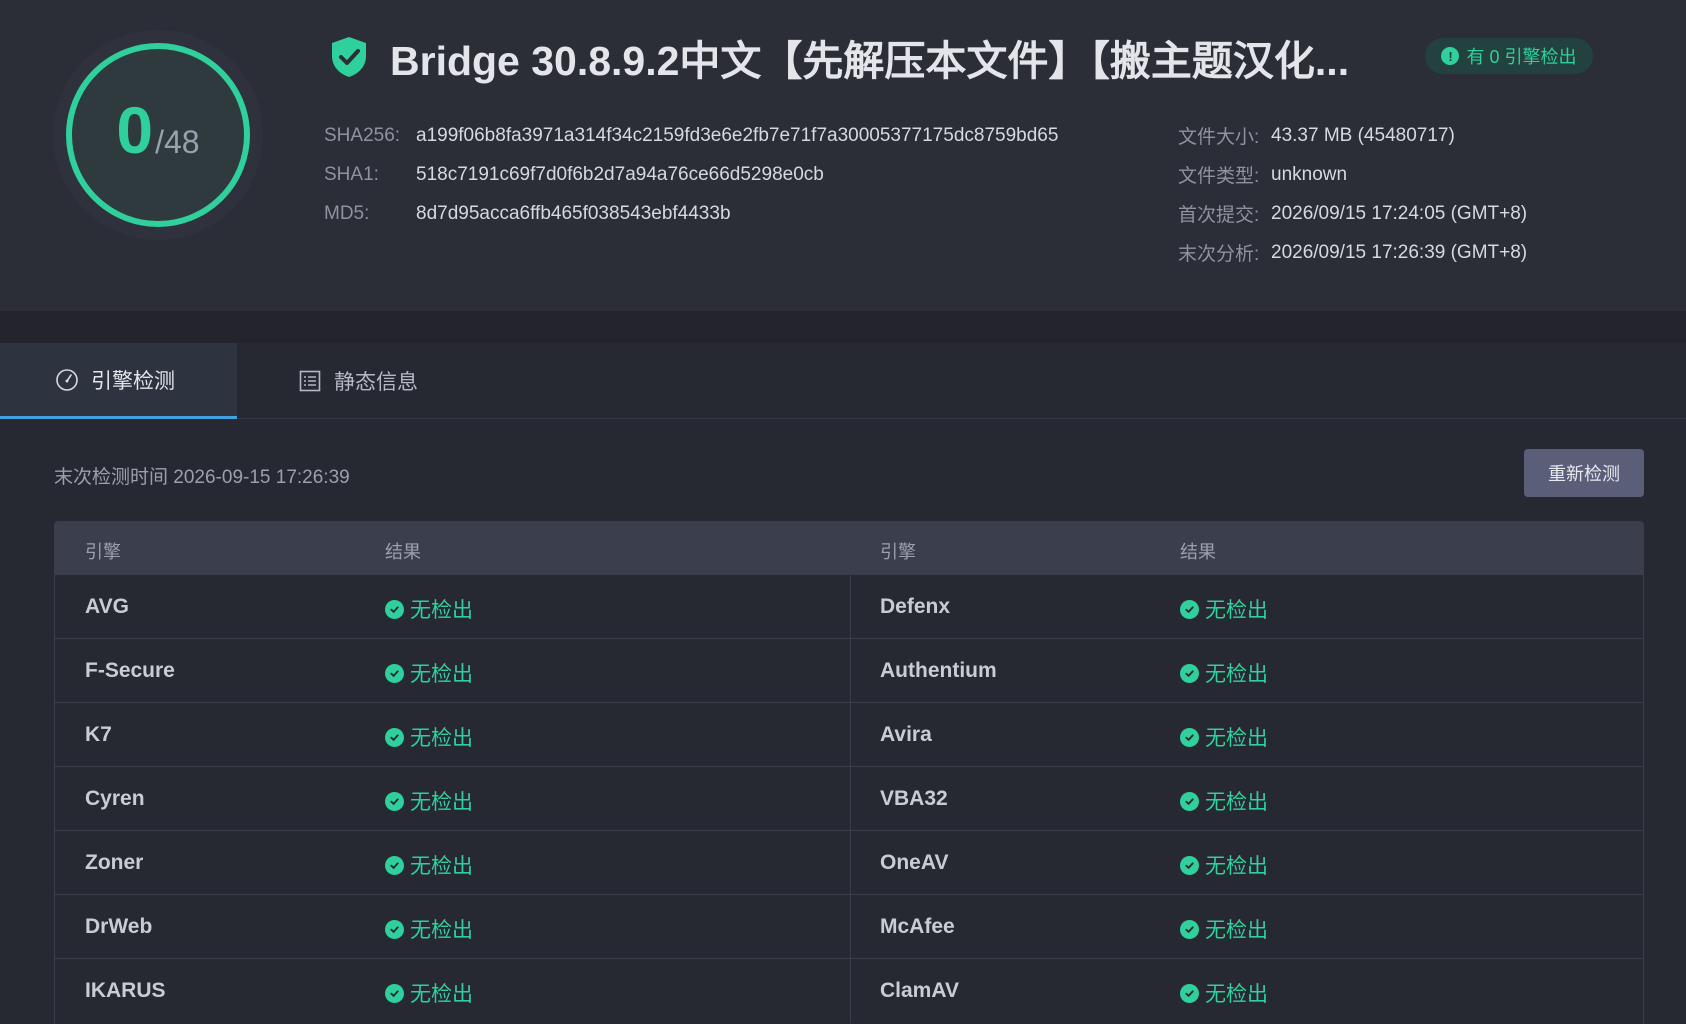 The width and height of the screenshot is (1686, 1024). What do you see at coordinates (1450, 56) in the screenshot?
I see `alert-circle-icon: !` at bounding box center [1450, 56].